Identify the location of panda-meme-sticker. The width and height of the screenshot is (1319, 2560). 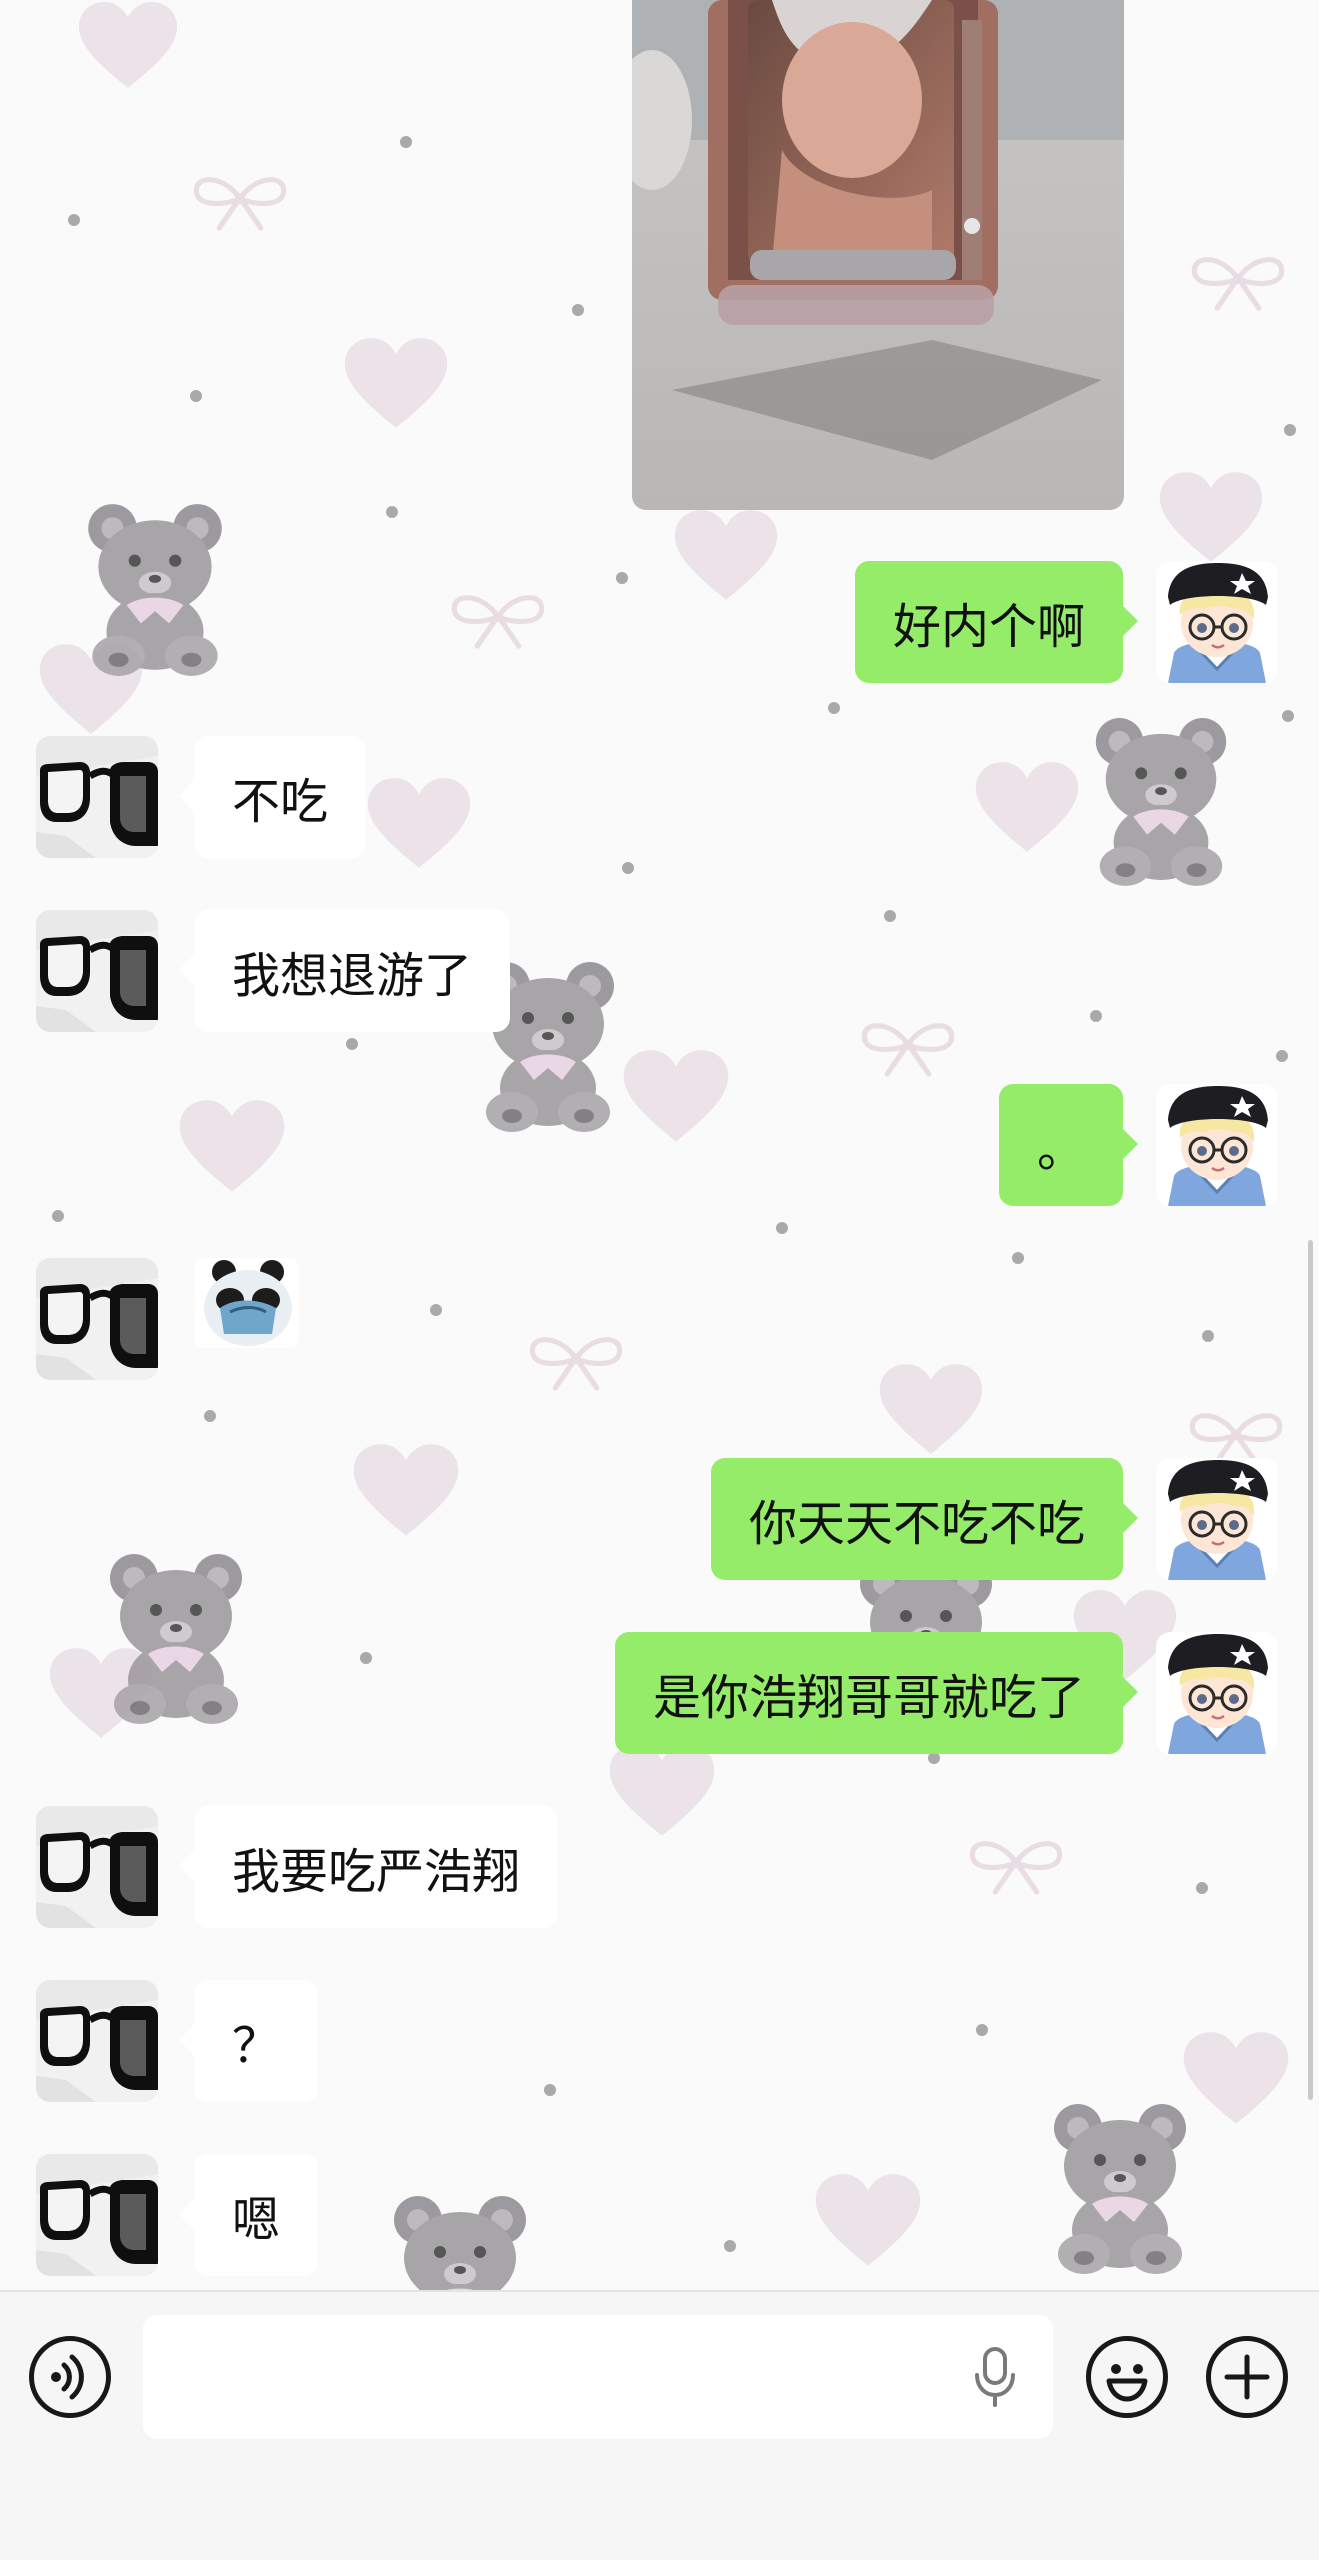
(246, 1303).